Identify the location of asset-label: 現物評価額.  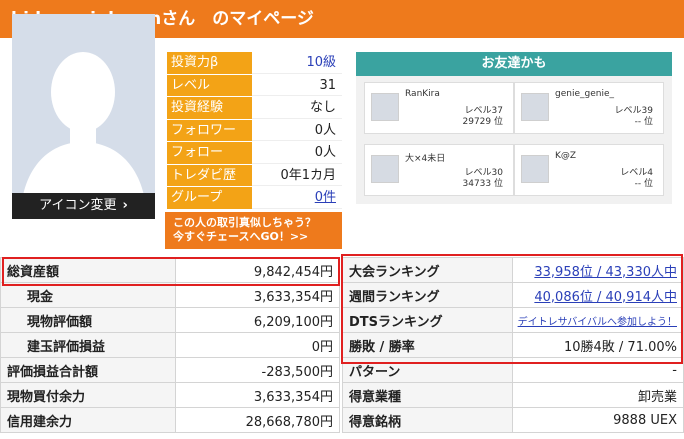
(88, 320).